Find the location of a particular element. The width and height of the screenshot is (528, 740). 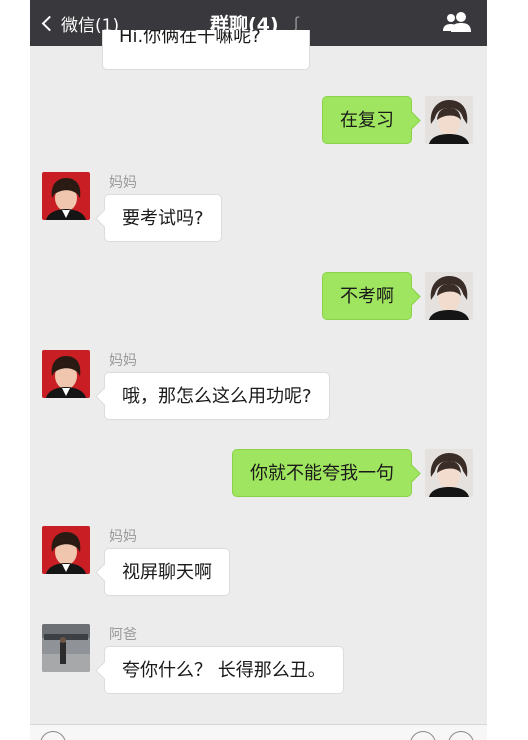

avatar-dad is located at coordinates (66, 648).